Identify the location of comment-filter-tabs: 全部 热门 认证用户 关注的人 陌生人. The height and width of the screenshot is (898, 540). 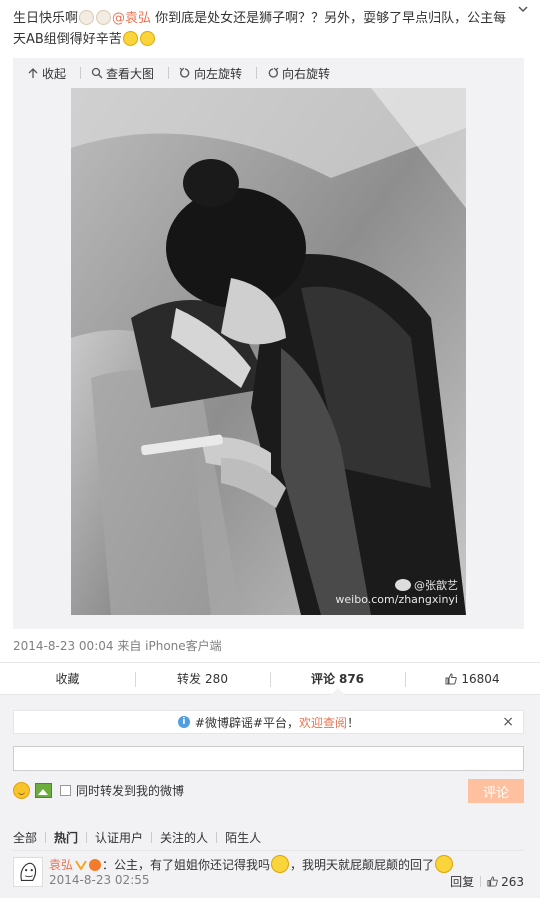
(137, 837).